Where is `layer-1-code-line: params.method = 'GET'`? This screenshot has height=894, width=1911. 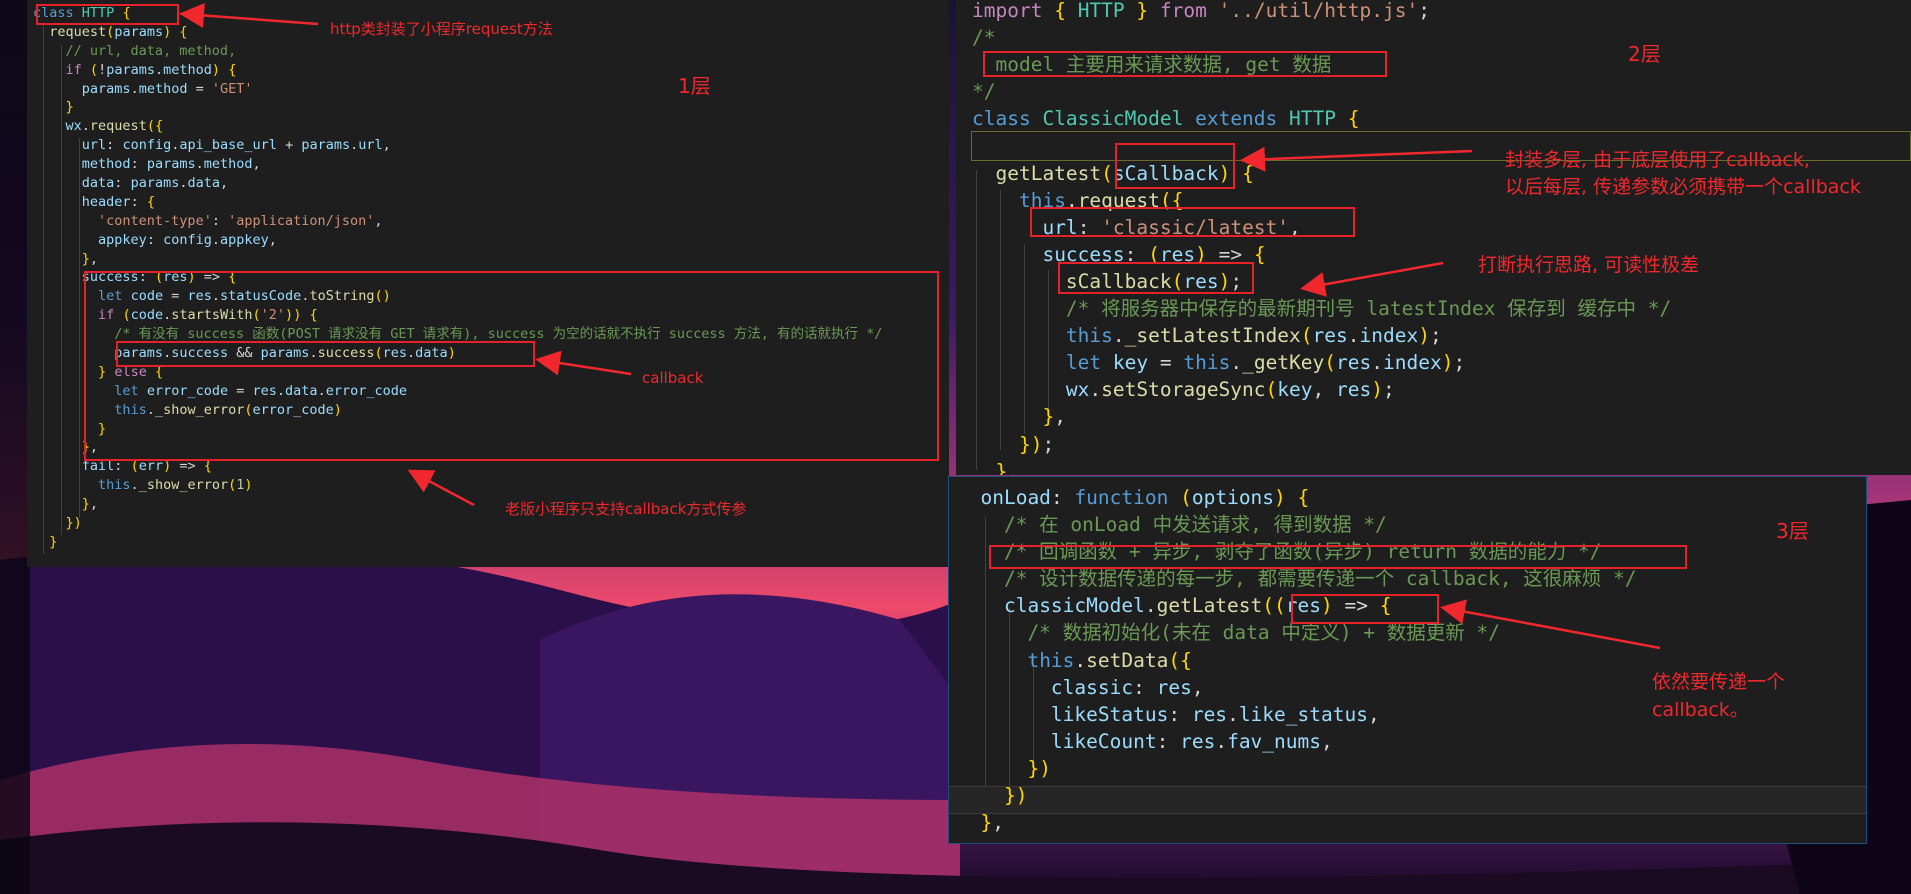 layer-1-code-line: params.method = 'GET' is located at coordinates (167, 88).